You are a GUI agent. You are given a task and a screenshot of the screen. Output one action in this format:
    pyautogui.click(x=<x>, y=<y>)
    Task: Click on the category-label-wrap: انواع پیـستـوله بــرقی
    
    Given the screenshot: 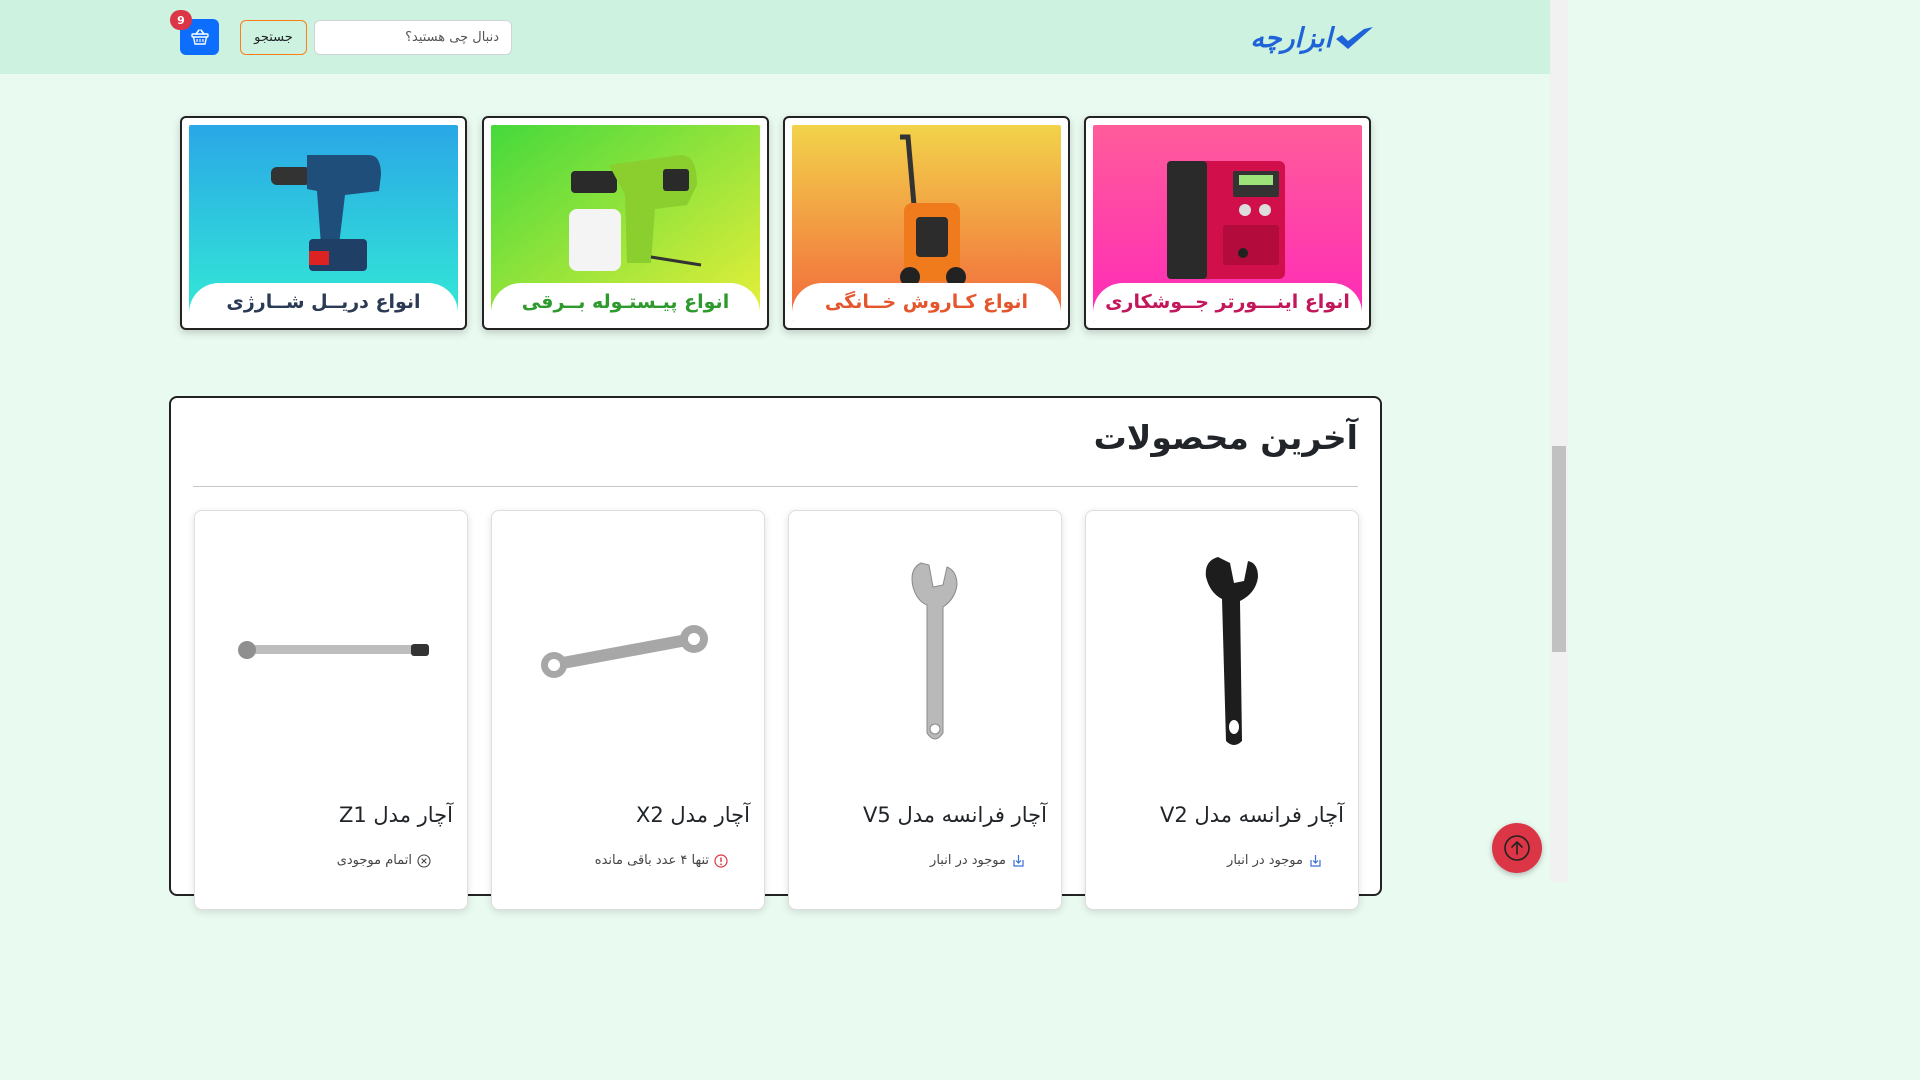 What is the action you would take?
    pyautogui.click(x=625, y=302)
    